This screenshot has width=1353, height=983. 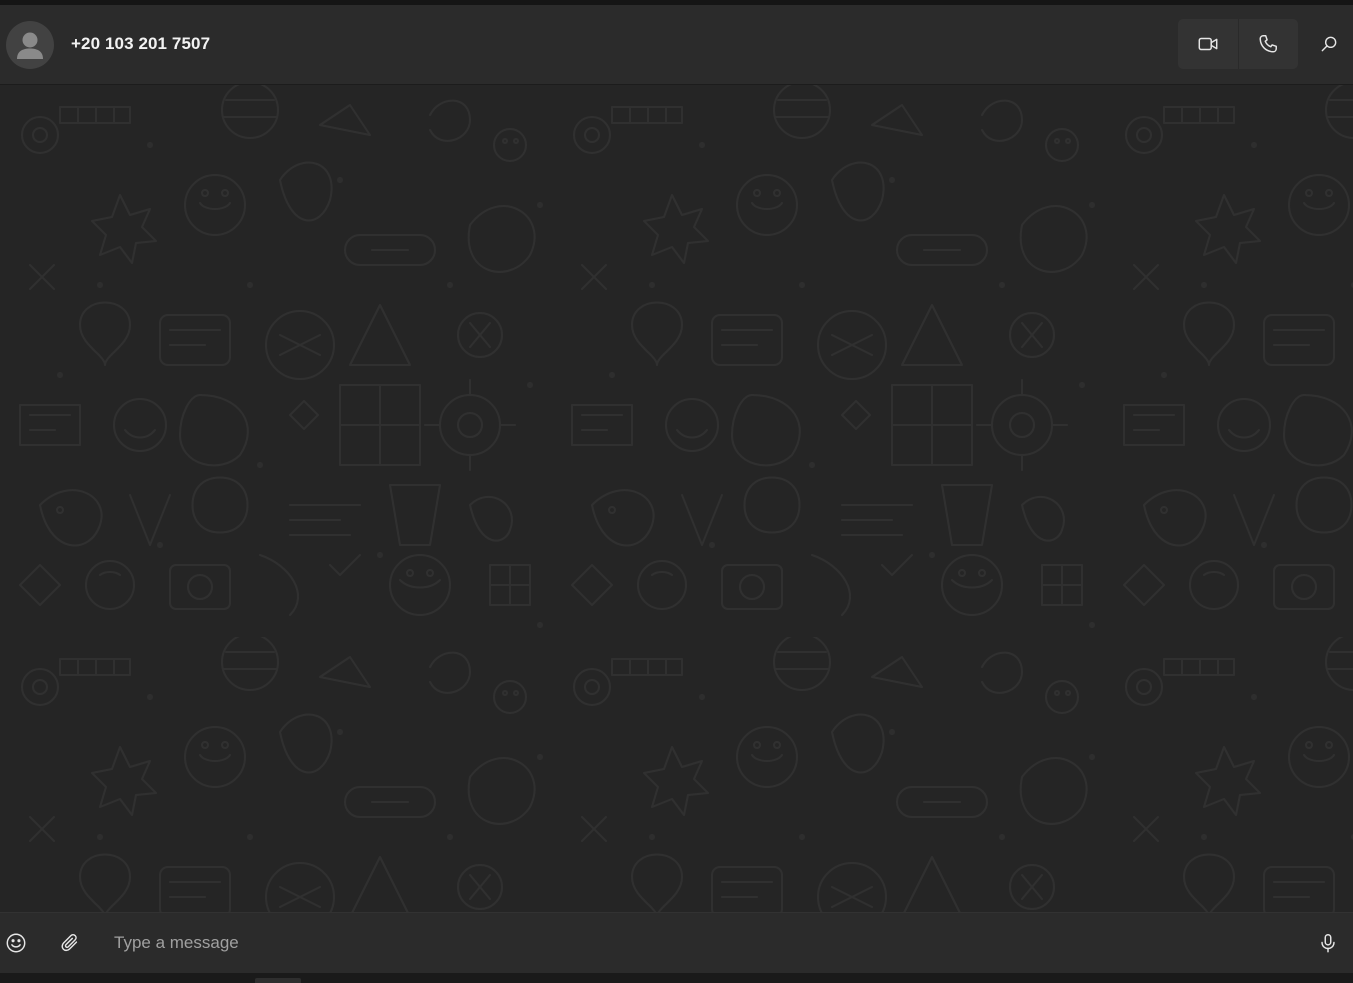 I want to click on contact-name: +20 103 201 7507, so click(x=140, y=44).